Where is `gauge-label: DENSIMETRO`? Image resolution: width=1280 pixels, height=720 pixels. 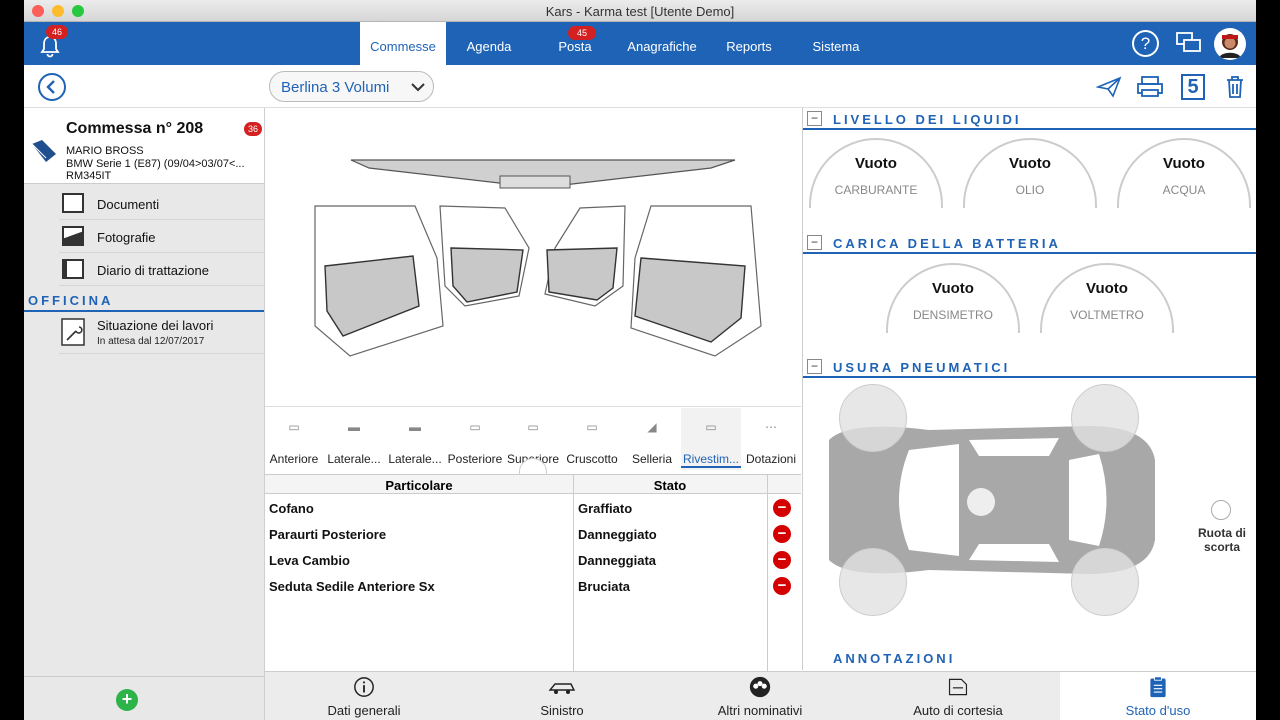
gauge-label: DENSIMETRO is located at coordinates (952, 315).